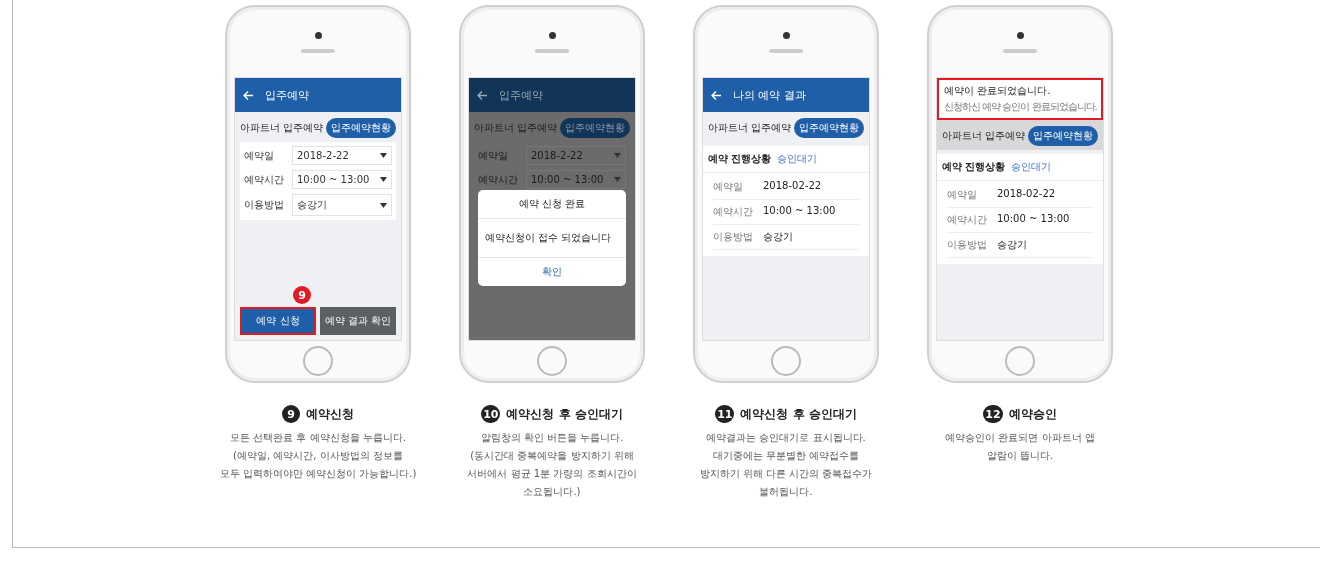 Image resolution: width=1320 pixels, height=563 pixels. I want to click on step-title: 예약신청, so click(330, 414).